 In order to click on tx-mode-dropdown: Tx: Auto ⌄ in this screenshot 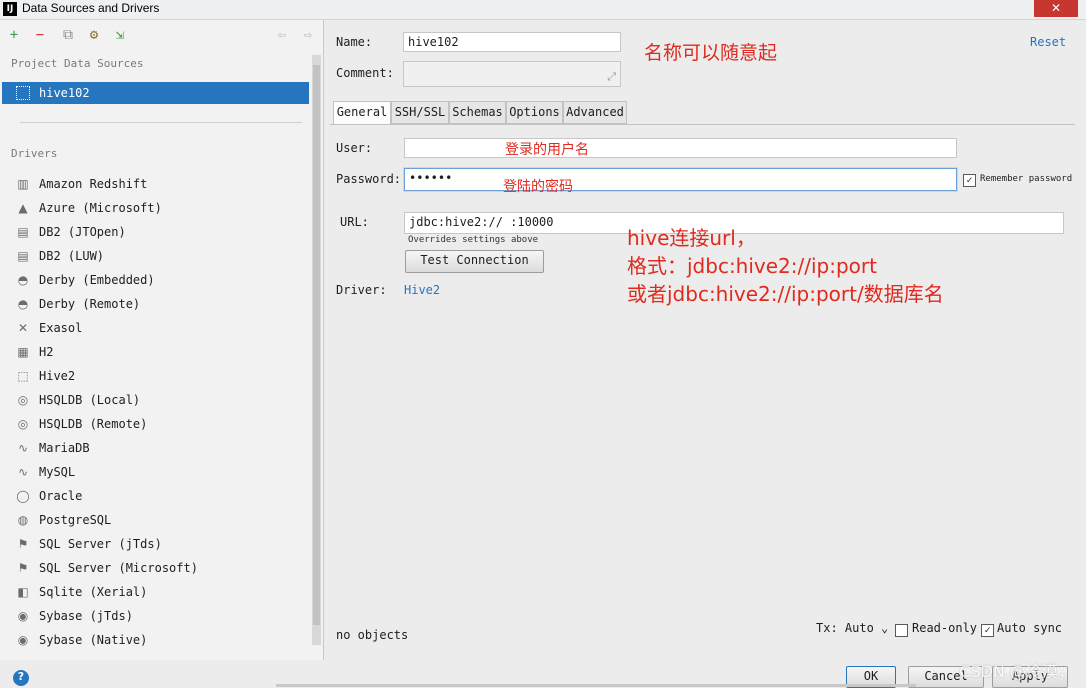, I will do `click(852, 628)`.